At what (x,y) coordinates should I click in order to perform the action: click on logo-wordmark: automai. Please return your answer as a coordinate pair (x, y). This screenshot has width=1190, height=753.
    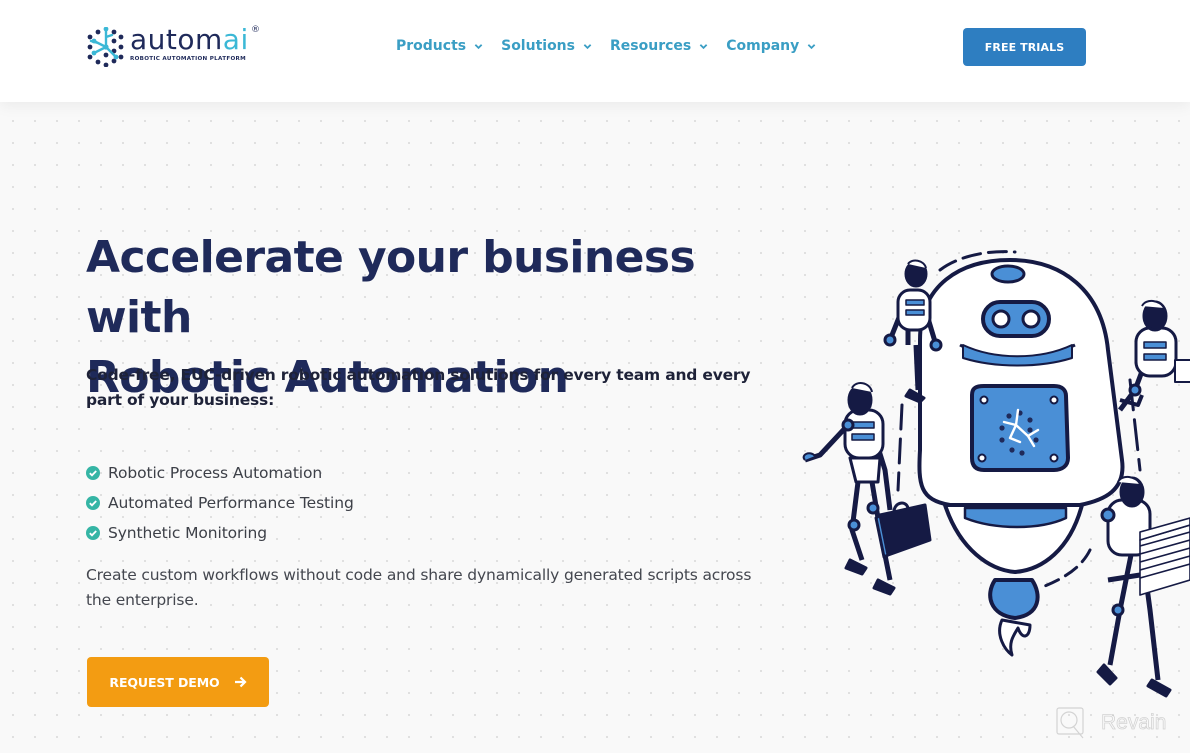
    Looking at the image, I should click on (189, 39).